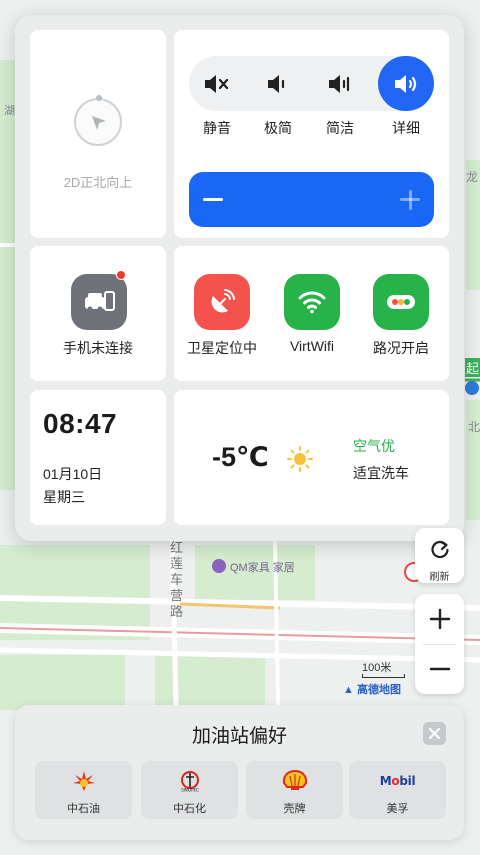  I want to click on map-edge-label-3: 北, so click(474, 427).